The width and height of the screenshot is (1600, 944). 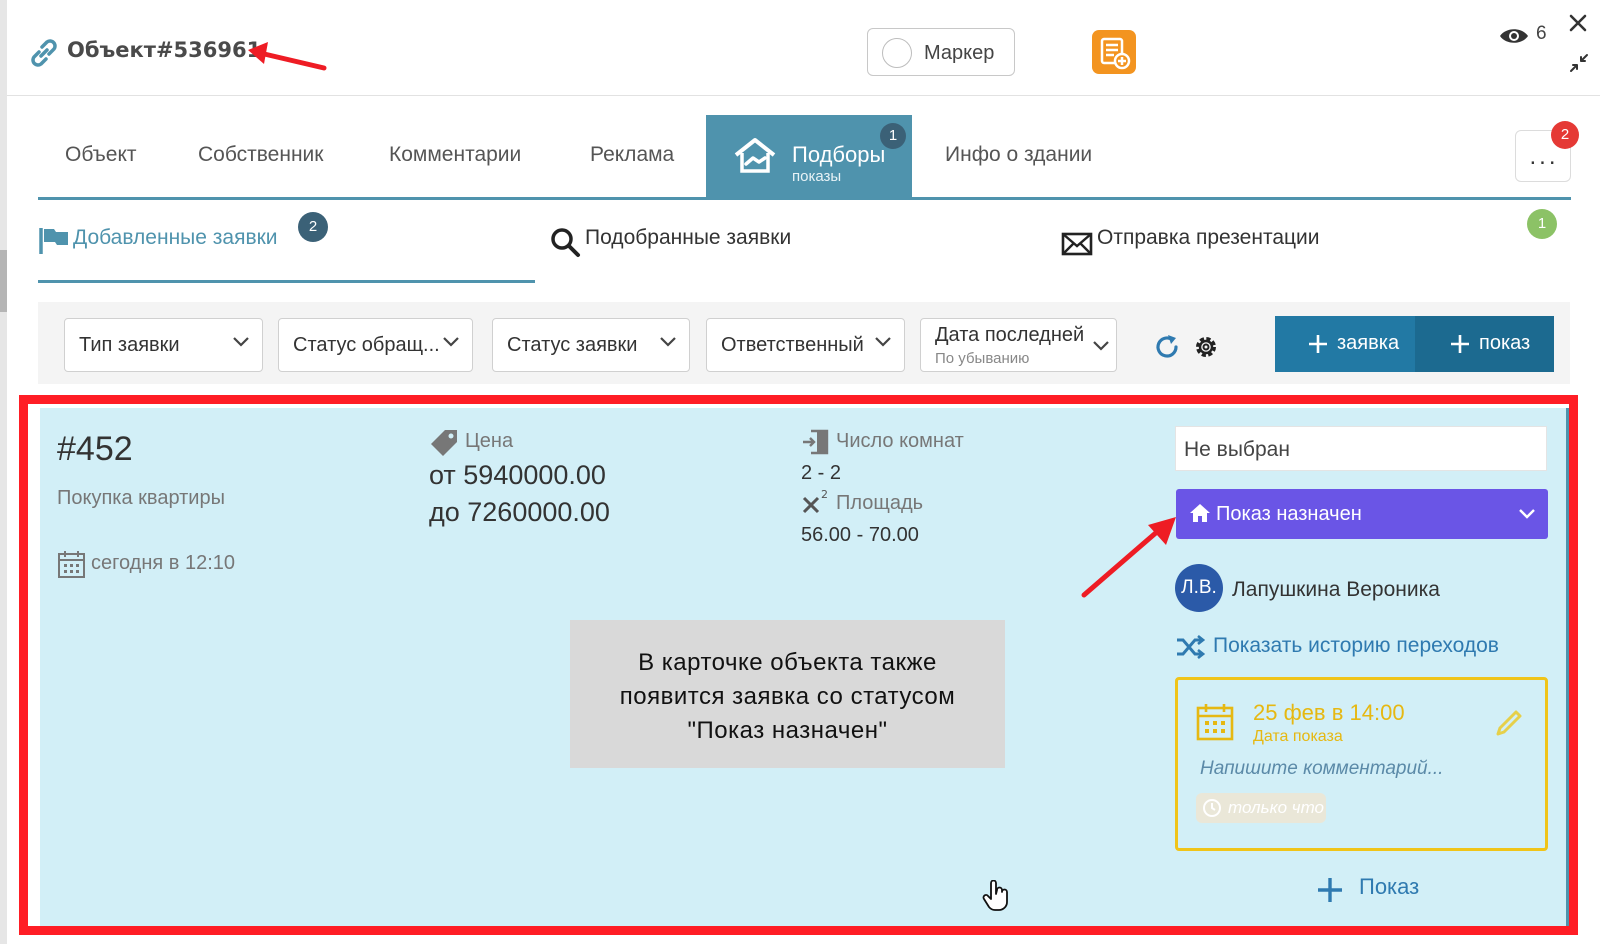 What do you see at coordinates (1565, 135) in the screenshot?
I see `more-count-badge: 2` at bounding box center [1565, 135].